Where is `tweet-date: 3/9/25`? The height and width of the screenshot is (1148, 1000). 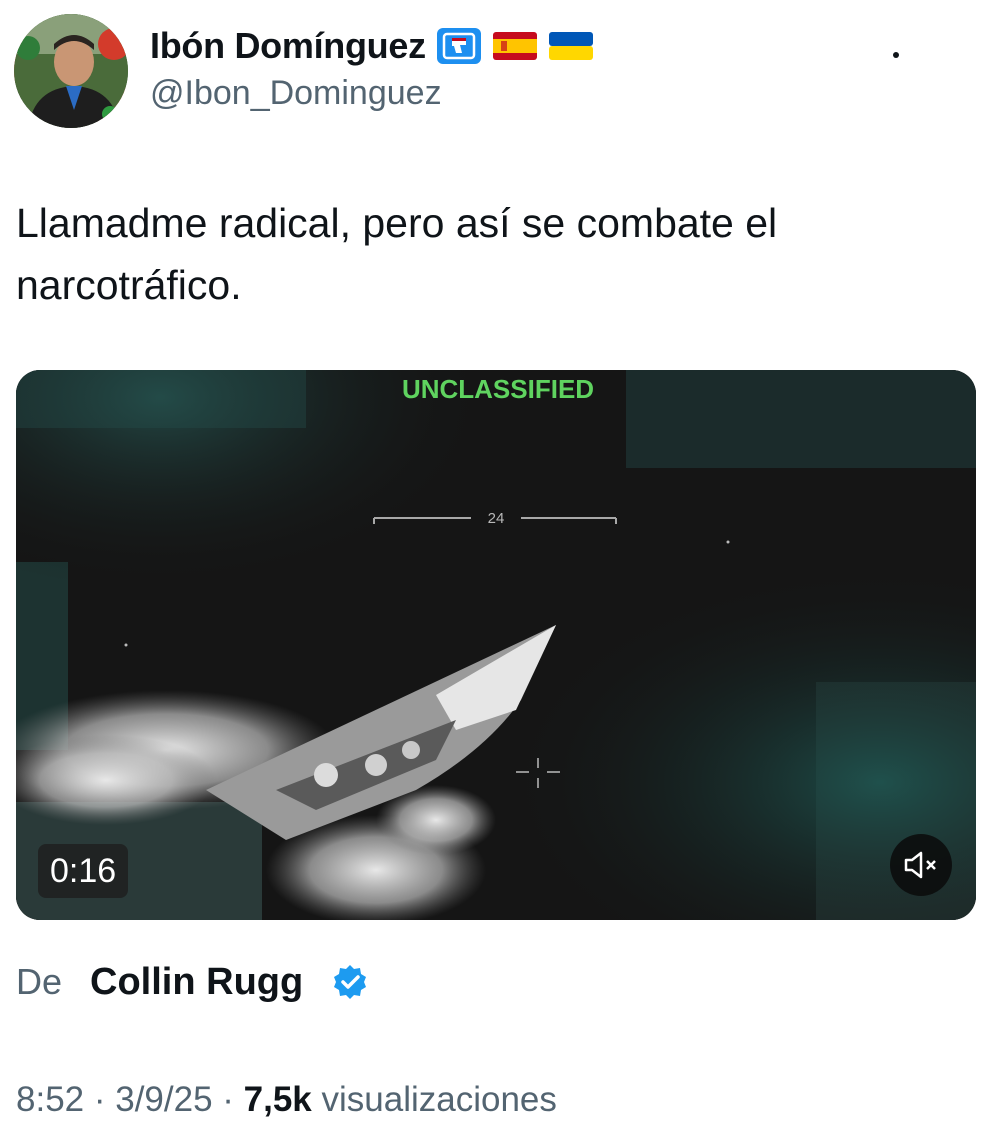
tweet-date: 3/9/25 is located at coordinates (163, 1100).